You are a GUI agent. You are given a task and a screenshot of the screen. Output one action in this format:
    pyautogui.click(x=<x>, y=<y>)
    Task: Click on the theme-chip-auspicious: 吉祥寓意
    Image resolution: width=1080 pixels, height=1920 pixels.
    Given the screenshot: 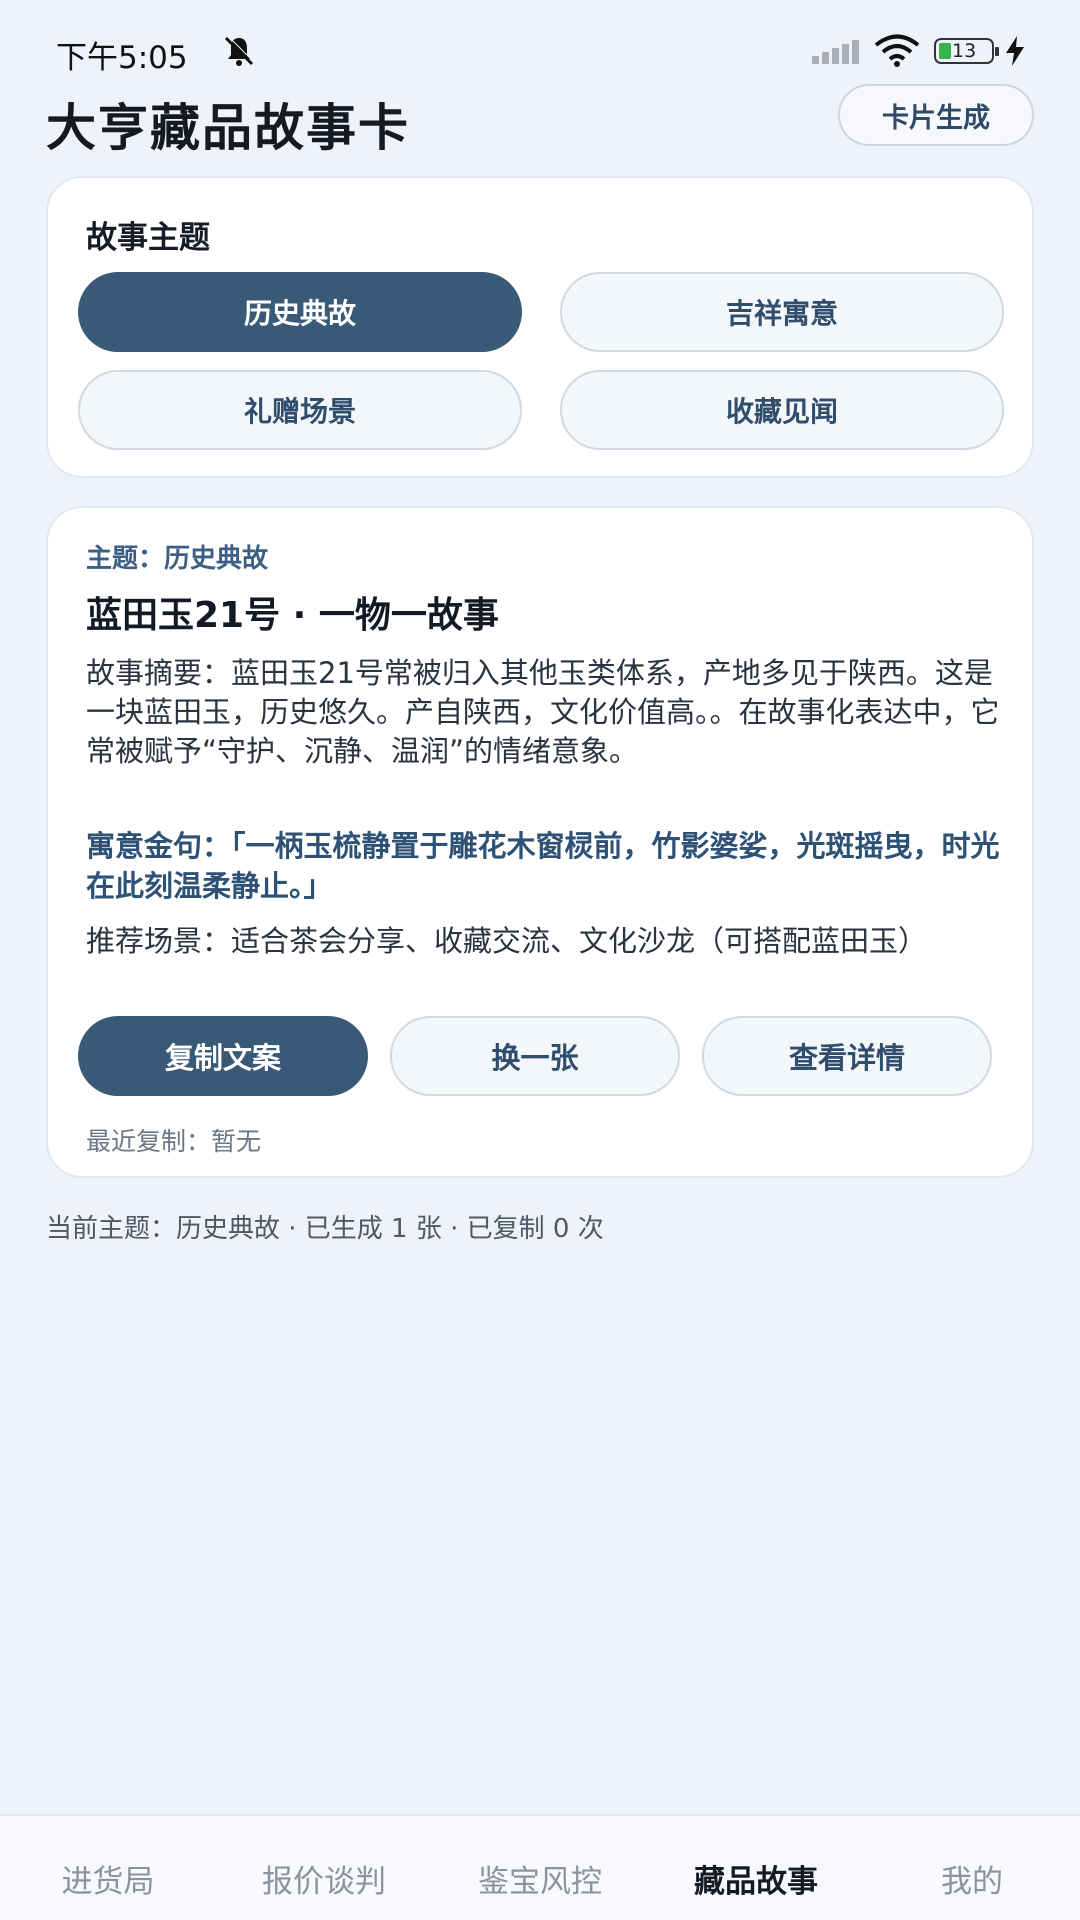 What is the action you would take?
    pyautogui.click(x=782, y=312)
    